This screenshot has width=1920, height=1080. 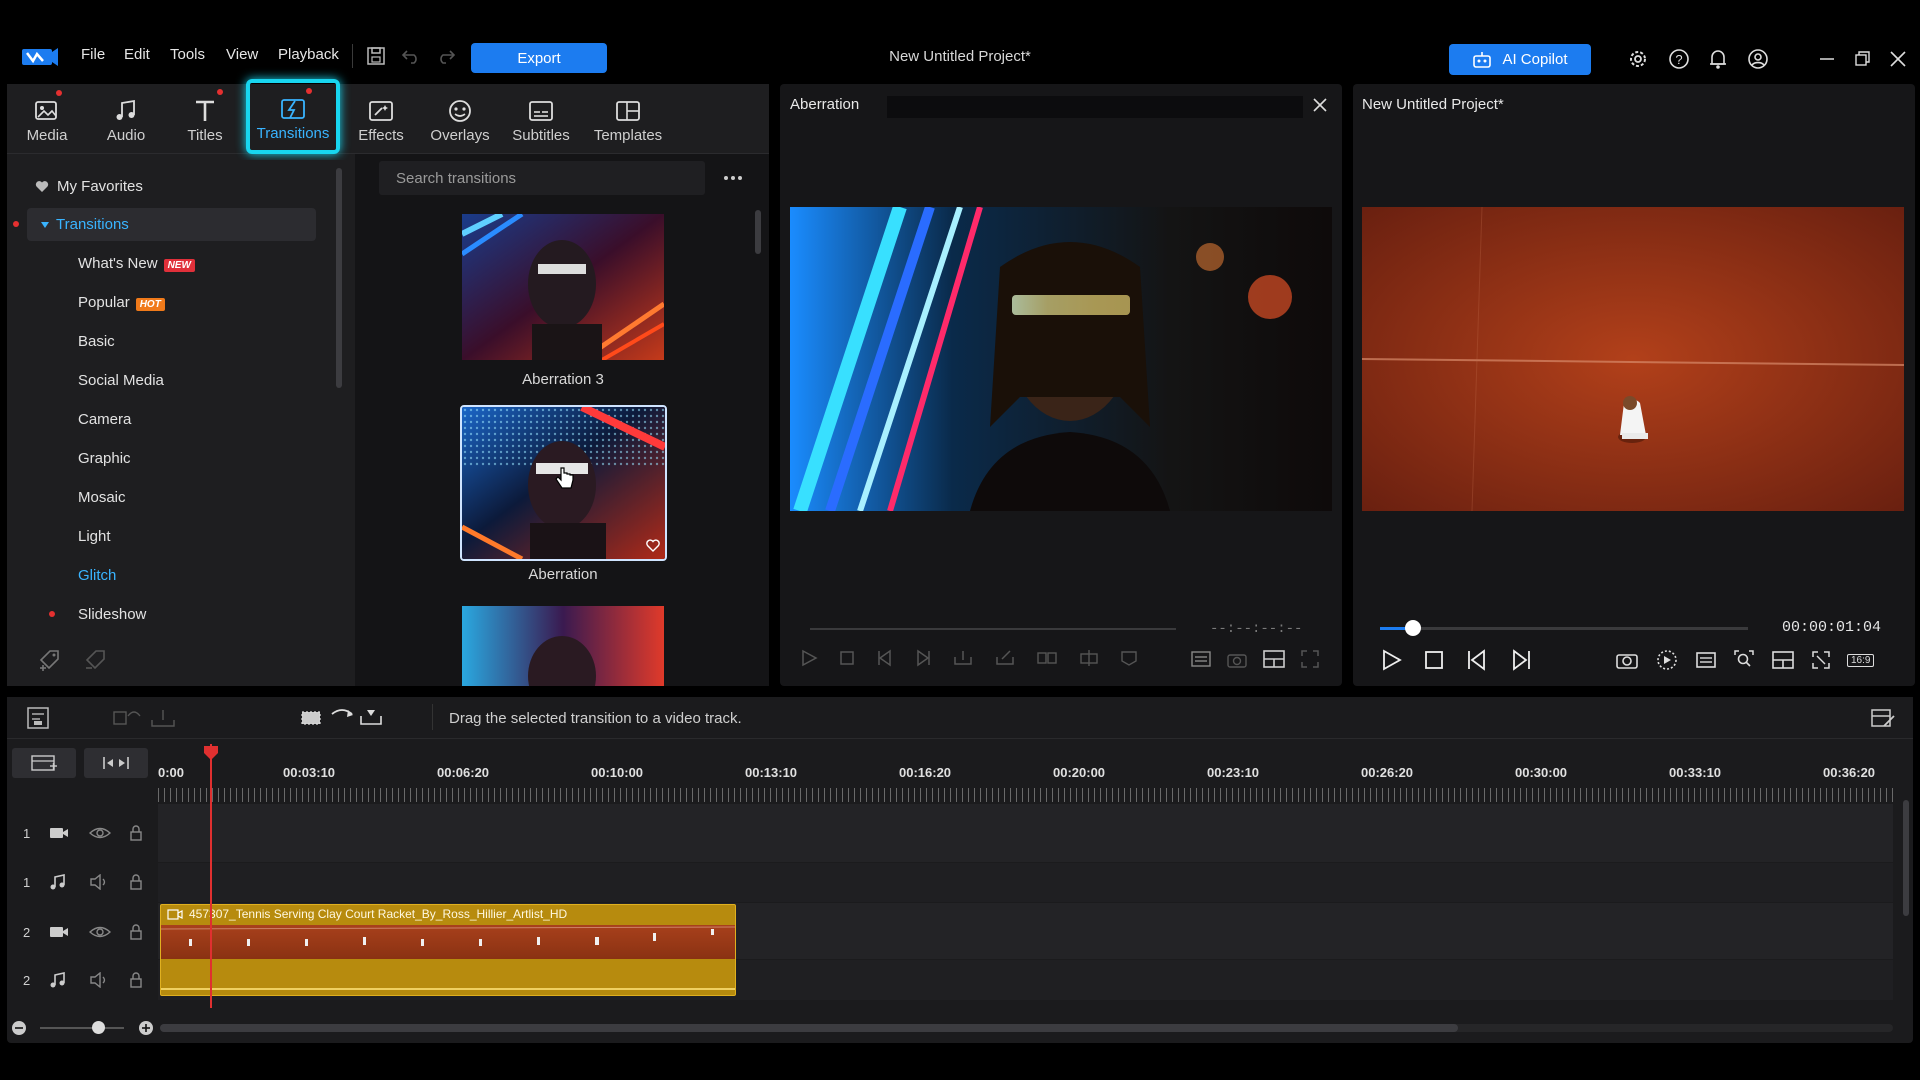 I want to click on project-seek-handle, so click(x=1413, y=628).